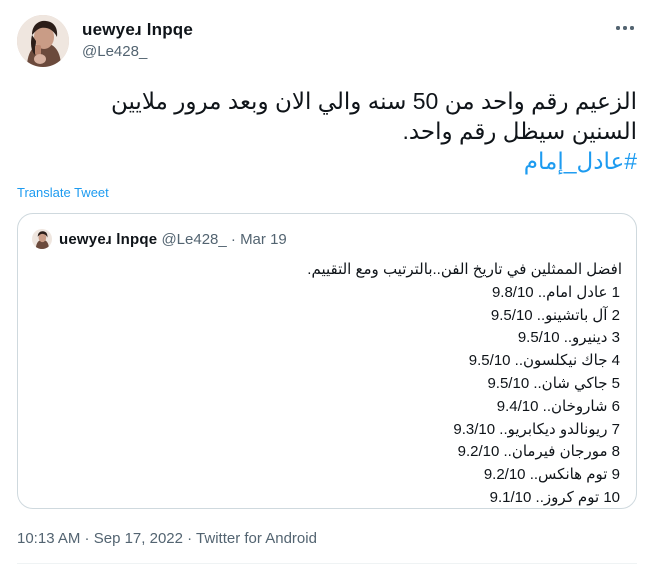 The image size is (654, 565). What do you see at coordinates (48, 538) in the screenshot?
I see `tweet-time: 10:13 AM` at bounding box center [48, 538].